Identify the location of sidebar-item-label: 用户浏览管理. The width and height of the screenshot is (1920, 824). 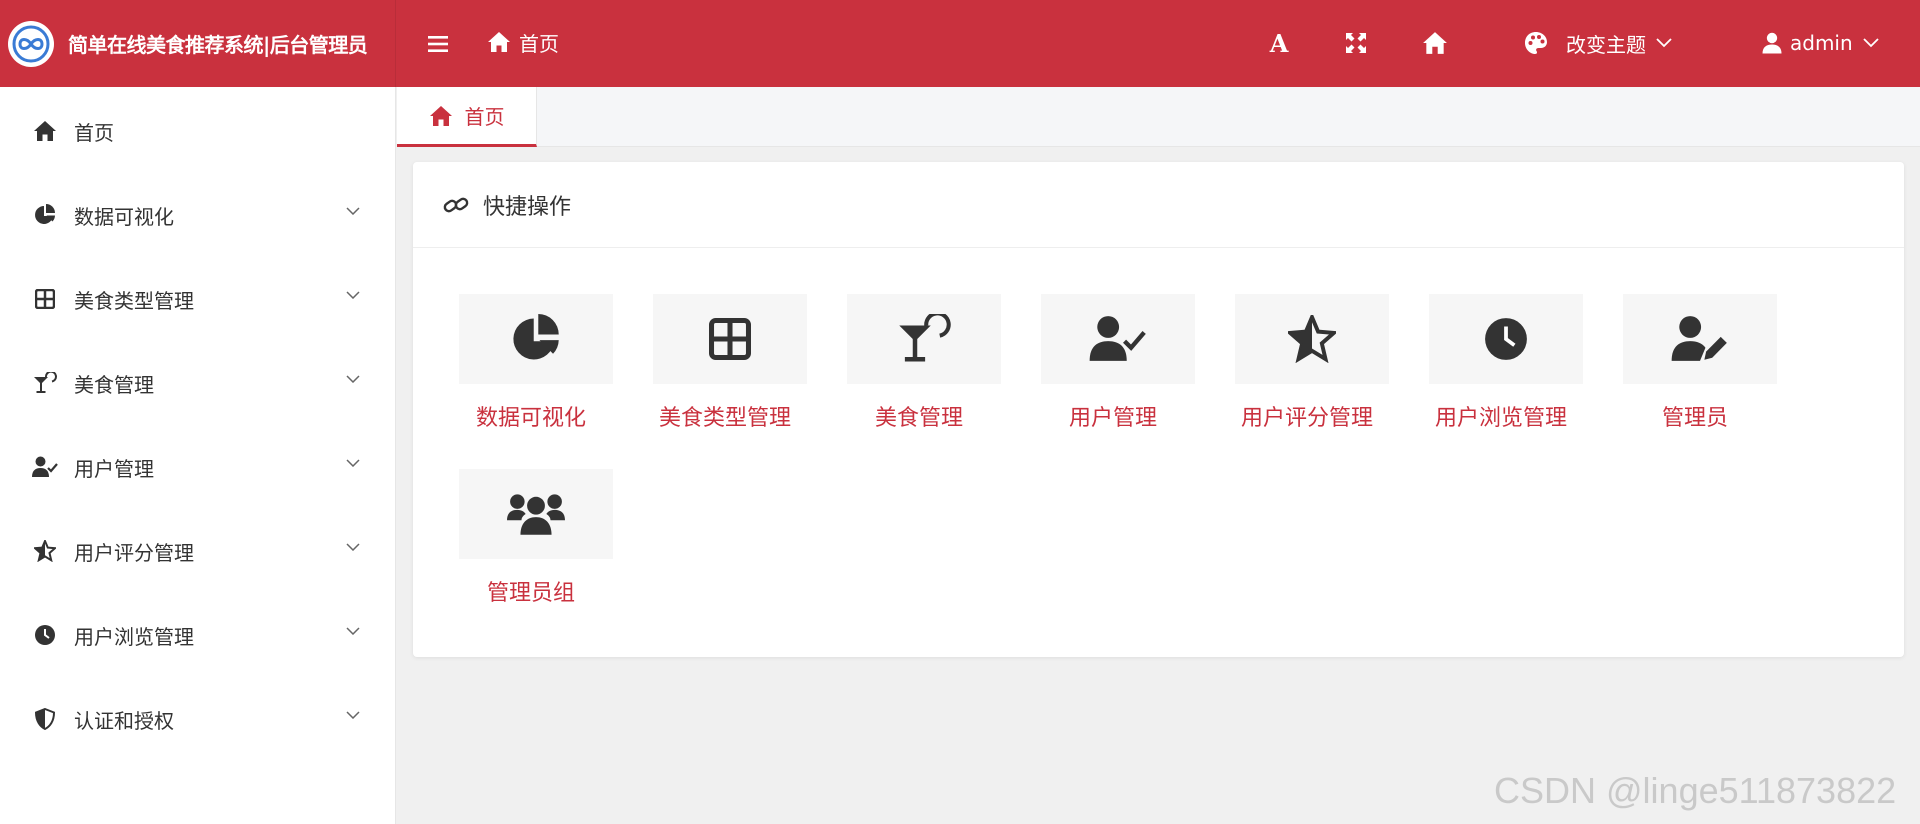
(134, 636).